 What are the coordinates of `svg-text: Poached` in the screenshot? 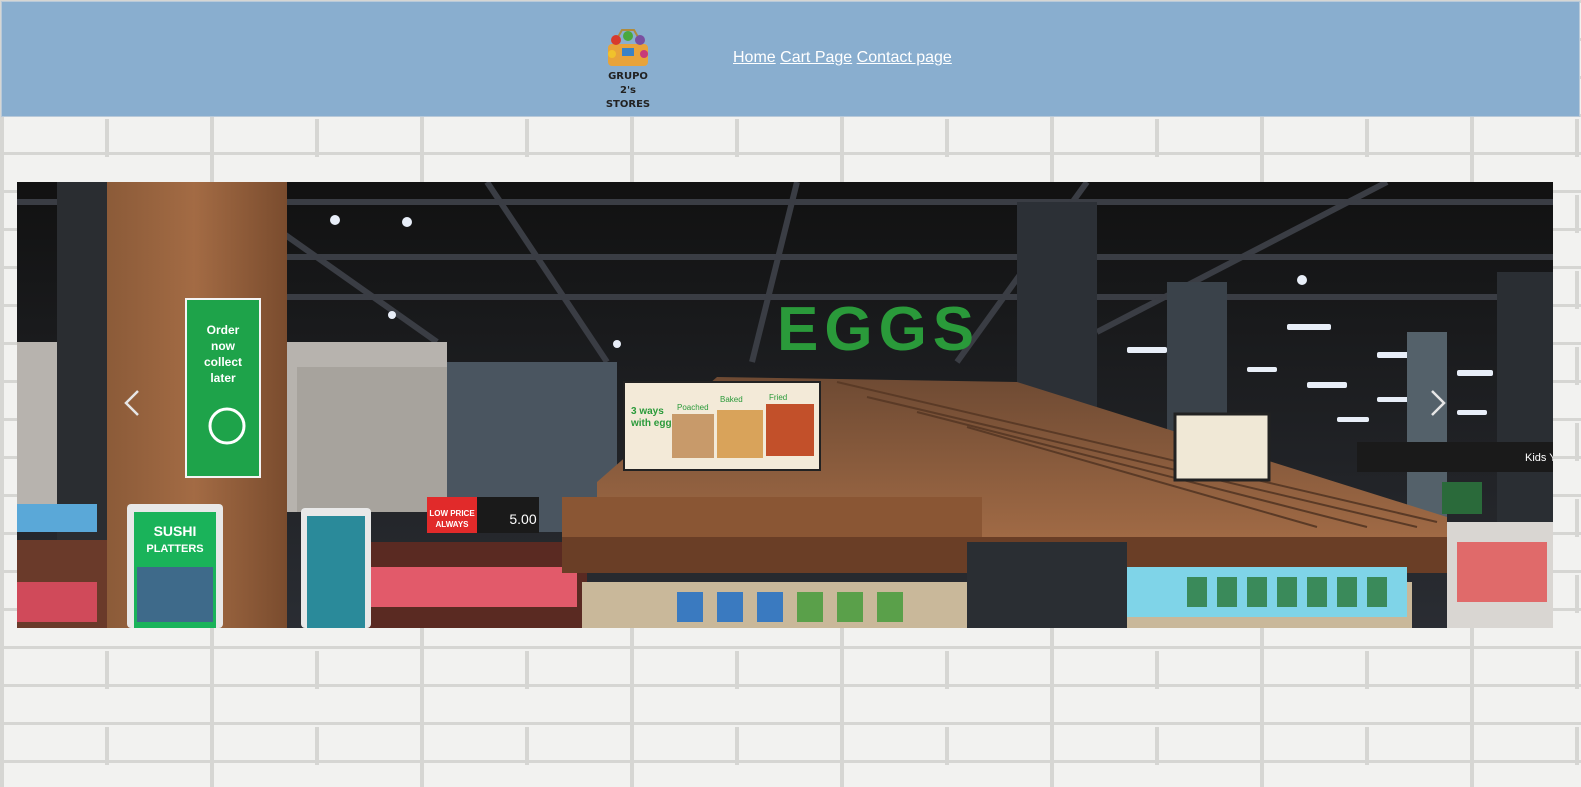 It's located at (693, 407).